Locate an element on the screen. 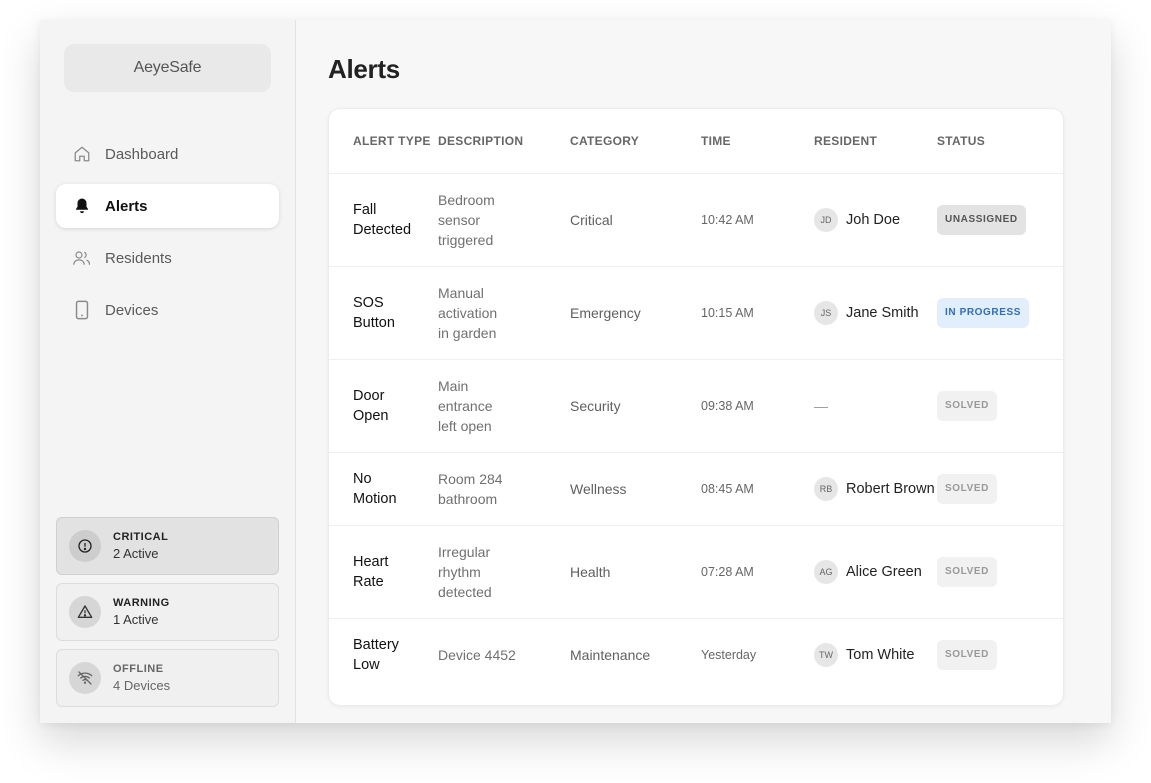 The height and width of the screenshot is (783, 1151). alert-type-cell: Door Open is located at coordinates (383, 406).